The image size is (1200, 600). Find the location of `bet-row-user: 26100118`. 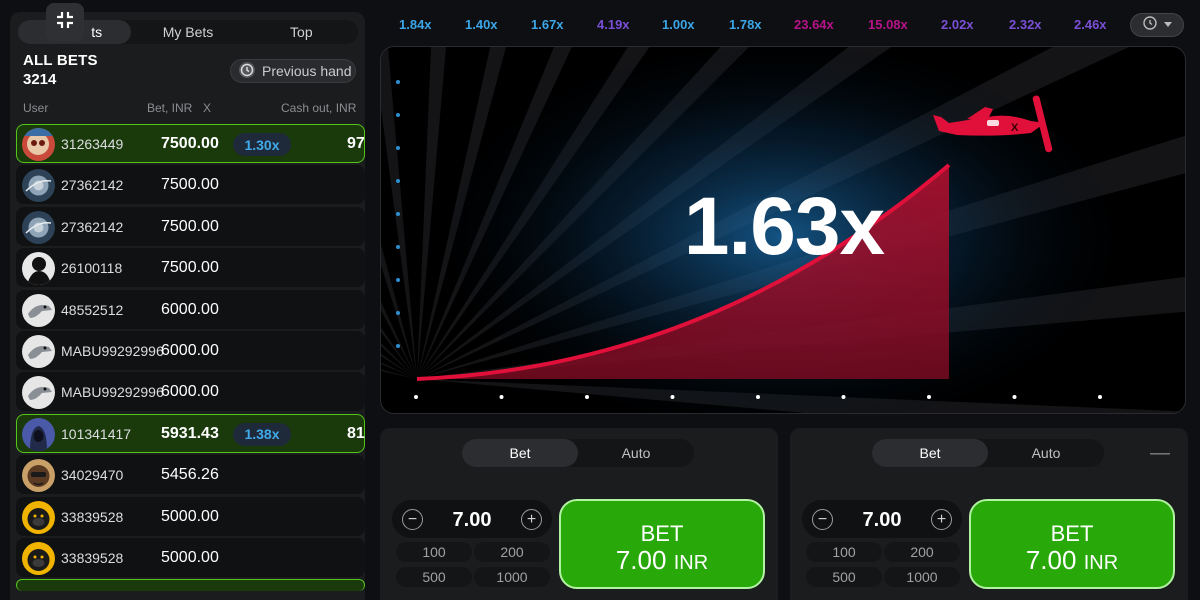

bet-row-user: 26100118 is located at coordinates (92, 268).